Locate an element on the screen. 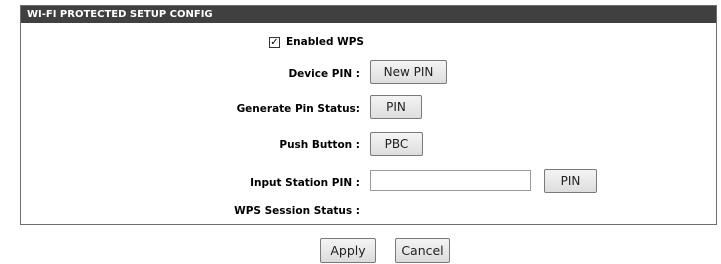 The width and height of the screenshot is (721, 264). device-pin-label: Device PIN : is located at coordinates (324, 74).